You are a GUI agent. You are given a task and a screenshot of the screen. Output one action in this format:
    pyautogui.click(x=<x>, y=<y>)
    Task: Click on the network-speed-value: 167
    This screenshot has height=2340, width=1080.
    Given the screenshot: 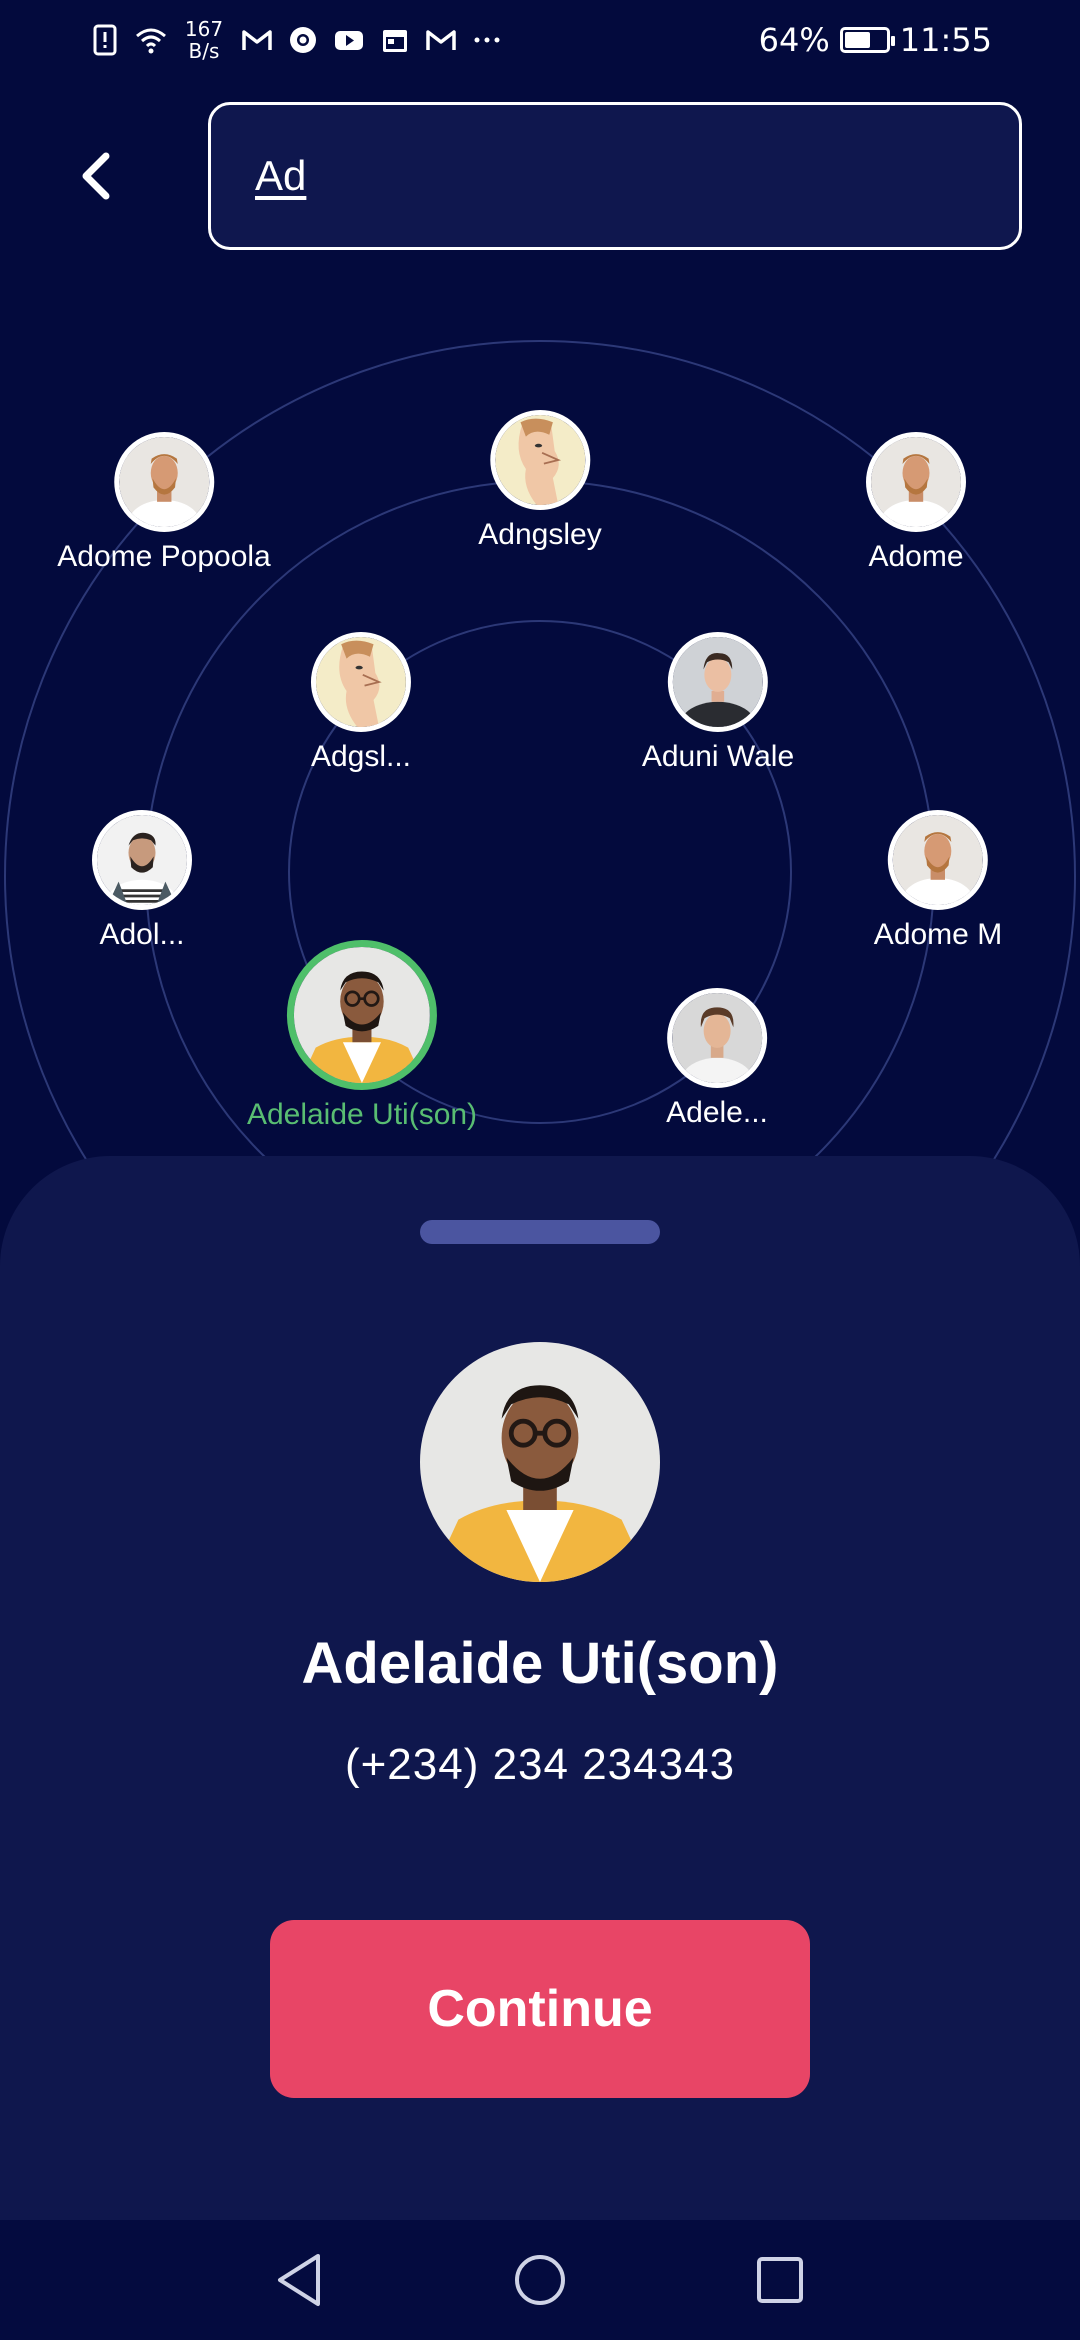 What is the action you would take?
    pyautogui.click(x=204, y=29)
    